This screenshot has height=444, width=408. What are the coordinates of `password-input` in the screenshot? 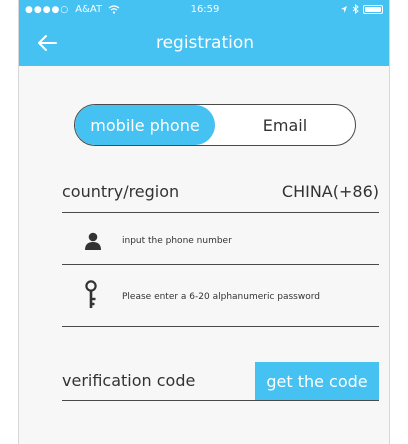 It's located at (250, 297).